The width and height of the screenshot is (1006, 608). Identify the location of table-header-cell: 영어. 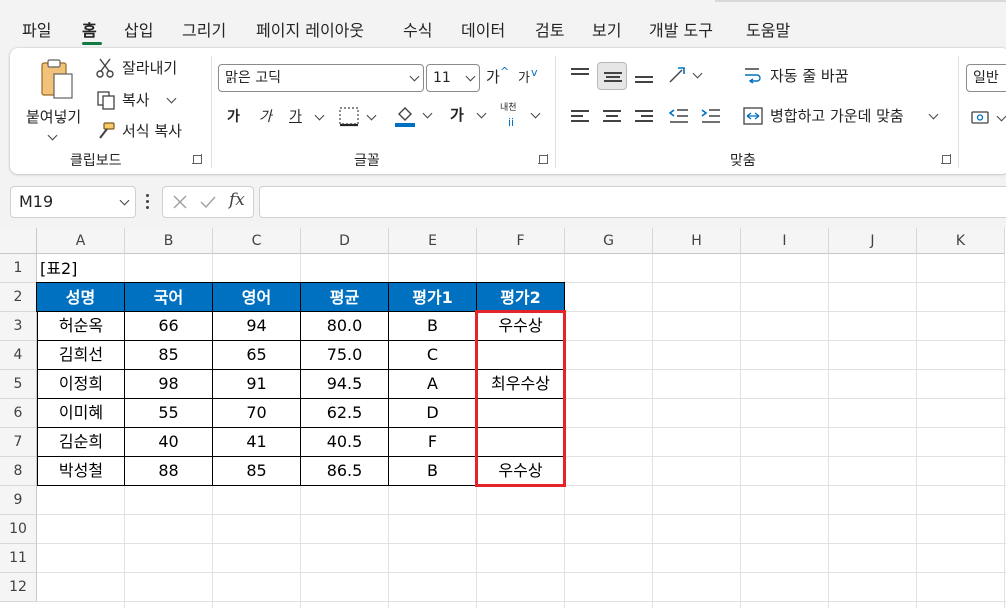
(256, 297).